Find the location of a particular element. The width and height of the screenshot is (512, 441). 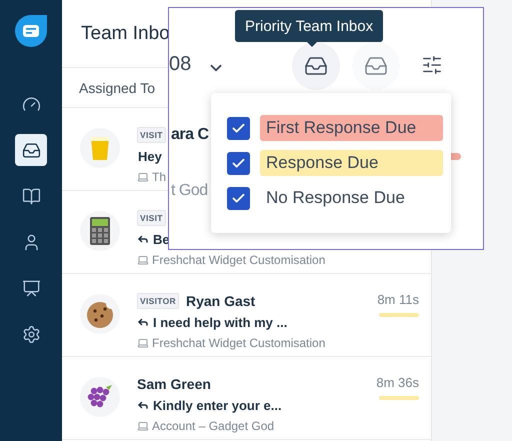

filter-option: First Response Due is located at coordinates (351, 128).